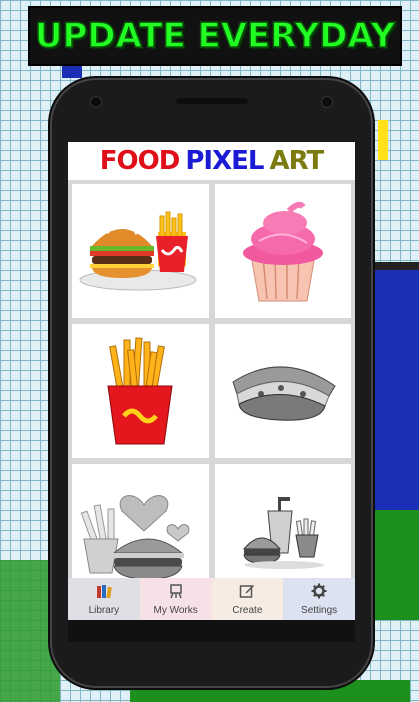 The width and height of the screenshot is (419, 702). I want to click on cupcake-icon, so click(282, 251).